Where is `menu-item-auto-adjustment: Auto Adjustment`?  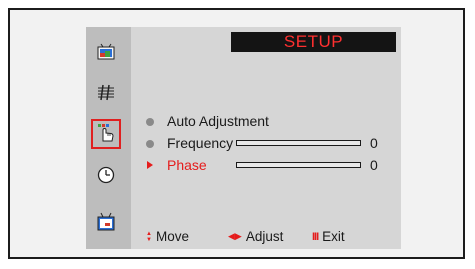 menu-item-auto-adjustment: Auto Adjustment is located at coordinates (276, 122).